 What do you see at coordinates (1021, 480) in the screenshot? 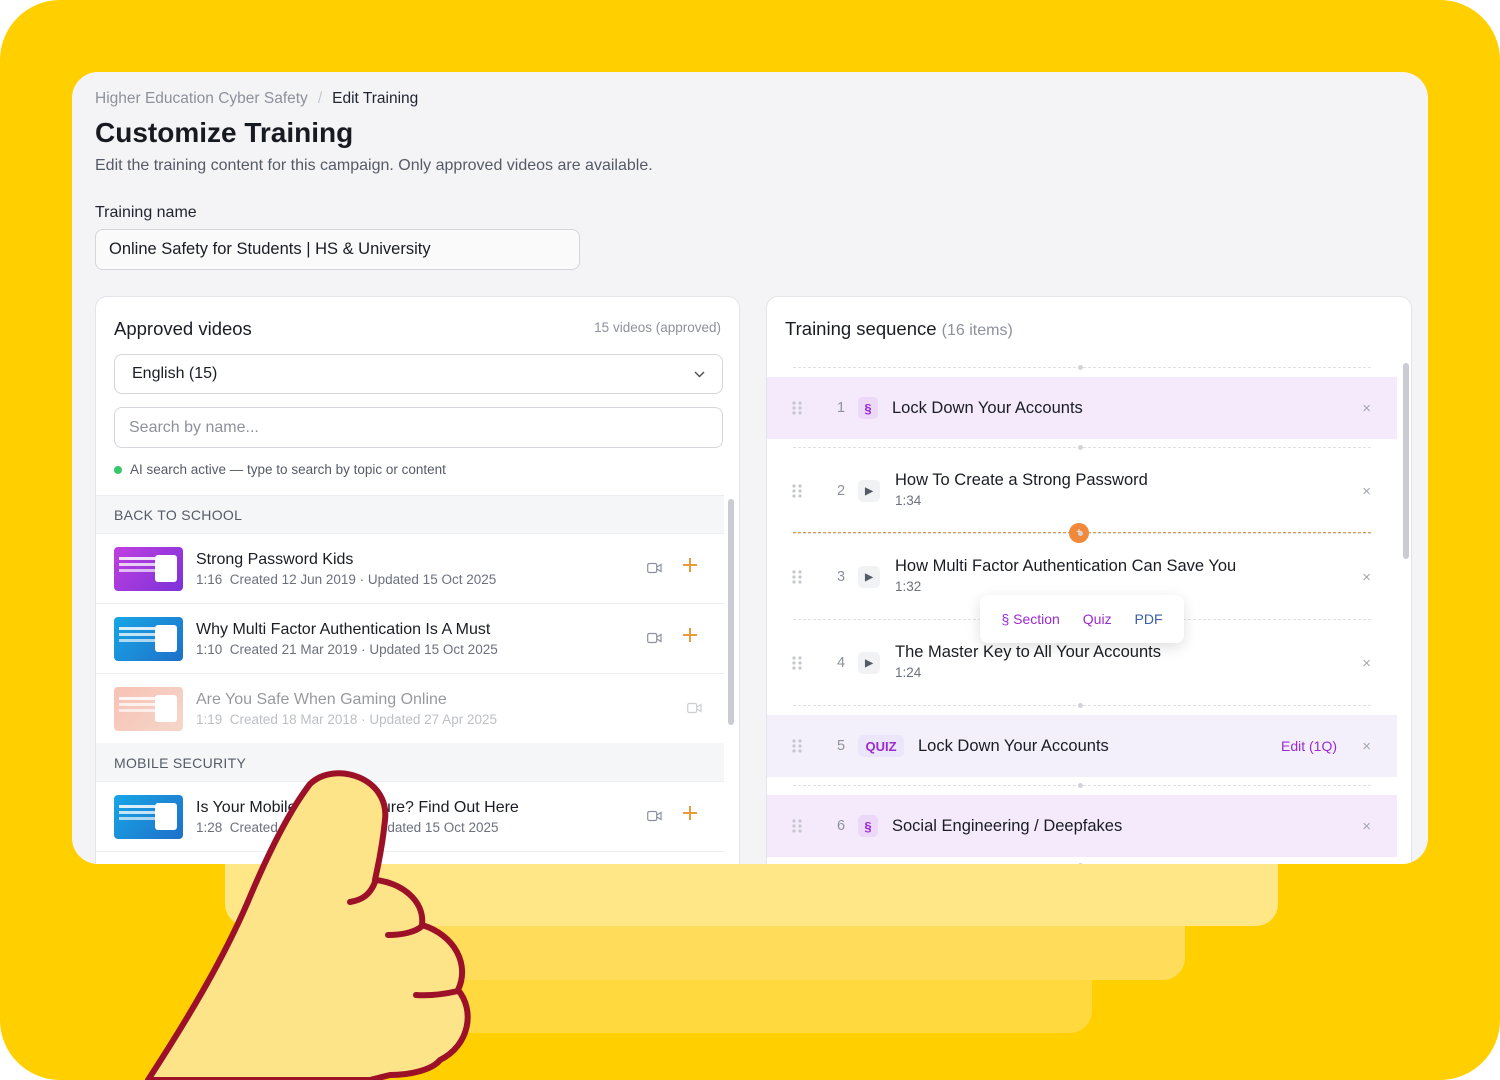
I see `sequence-item-title: How To Create a Strong Password` at bounding box center [1021, 480].